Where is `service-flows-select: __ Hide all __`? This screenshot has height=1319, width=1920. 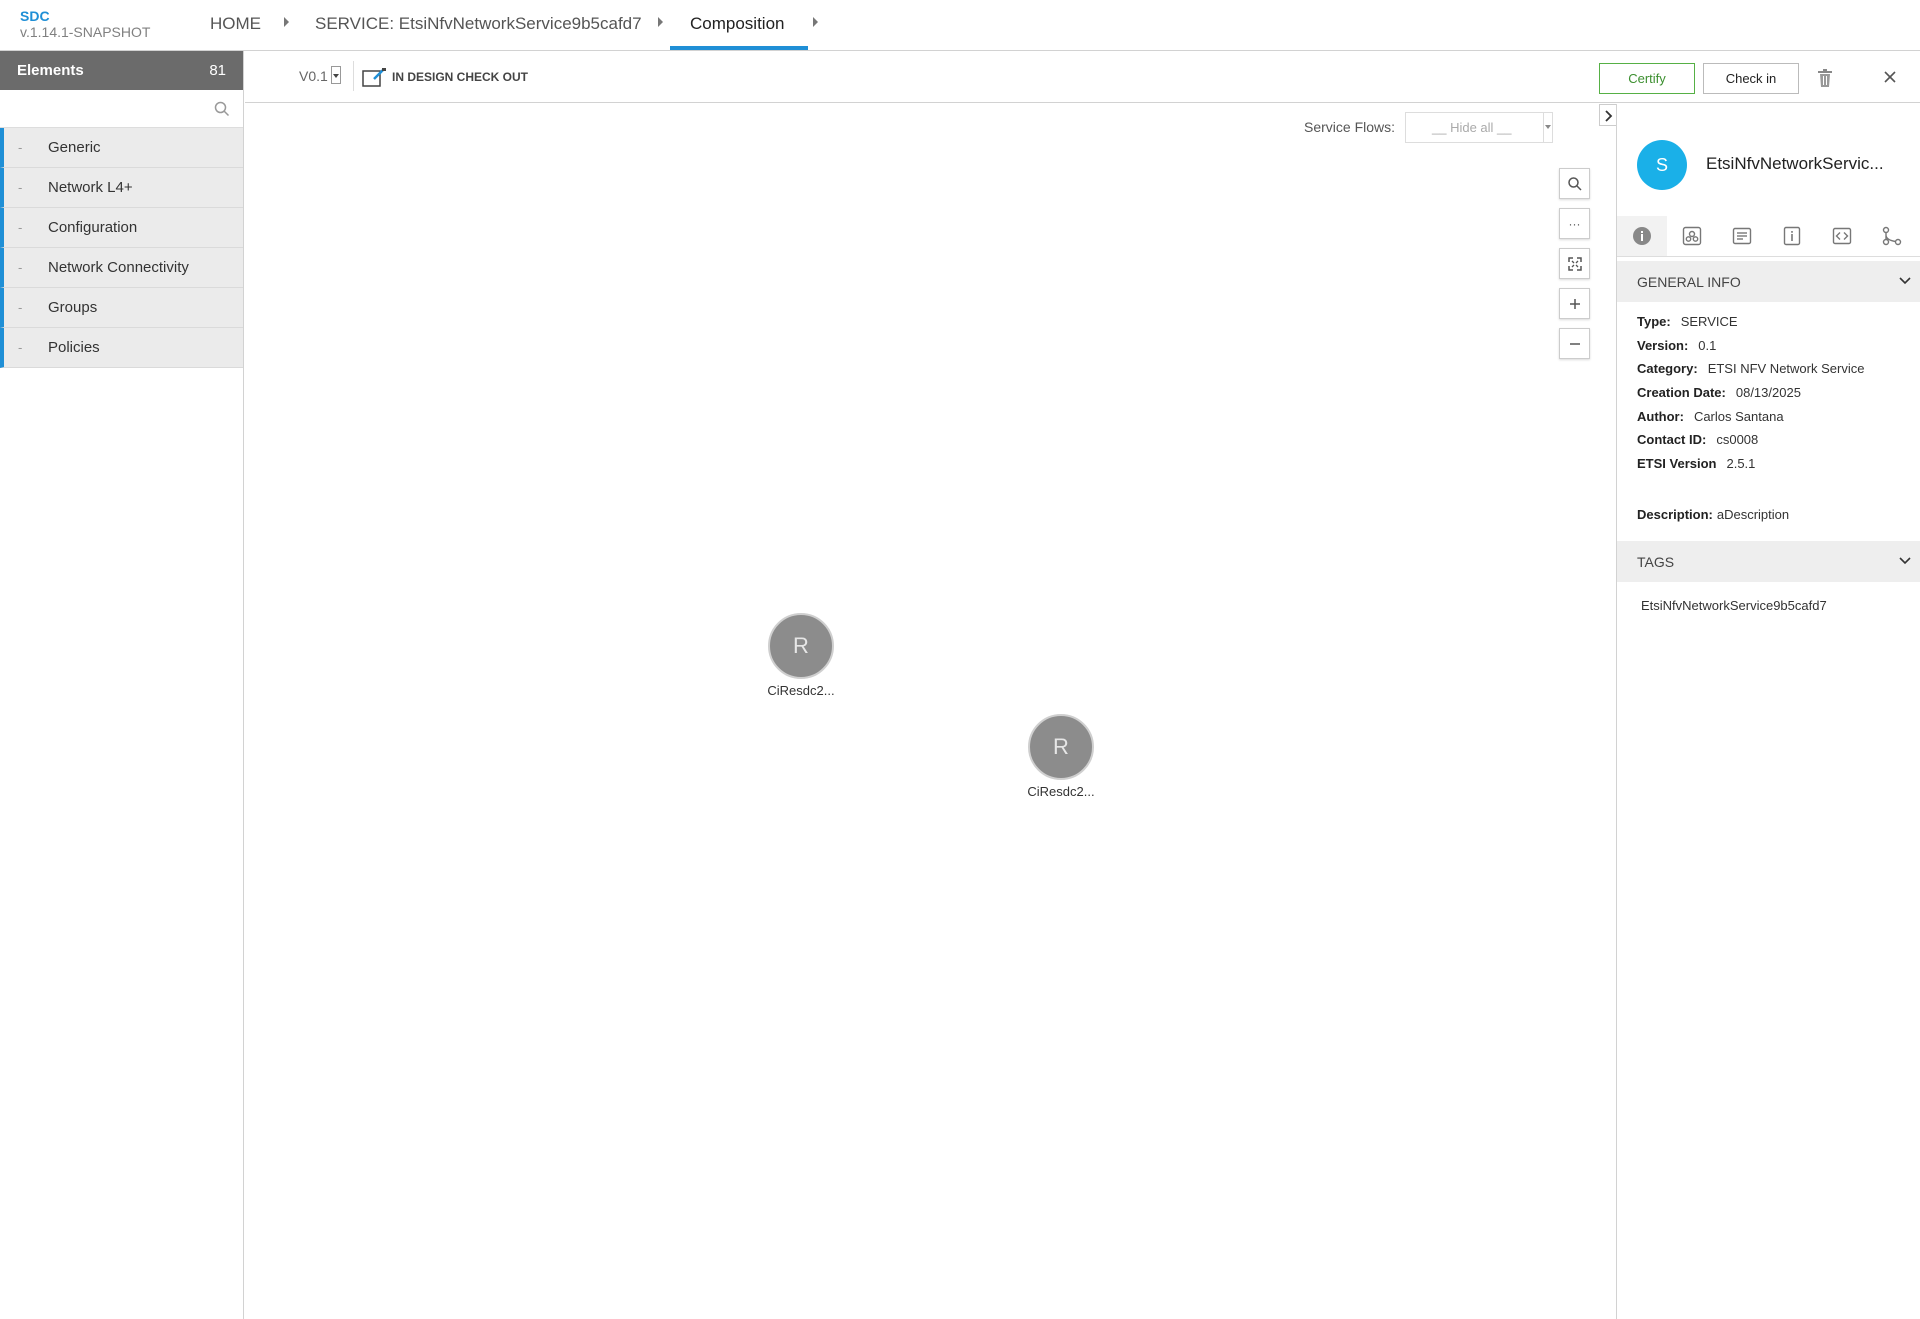
service-flows-select: __ Hide all __ is located at coordinates (1479, 127).